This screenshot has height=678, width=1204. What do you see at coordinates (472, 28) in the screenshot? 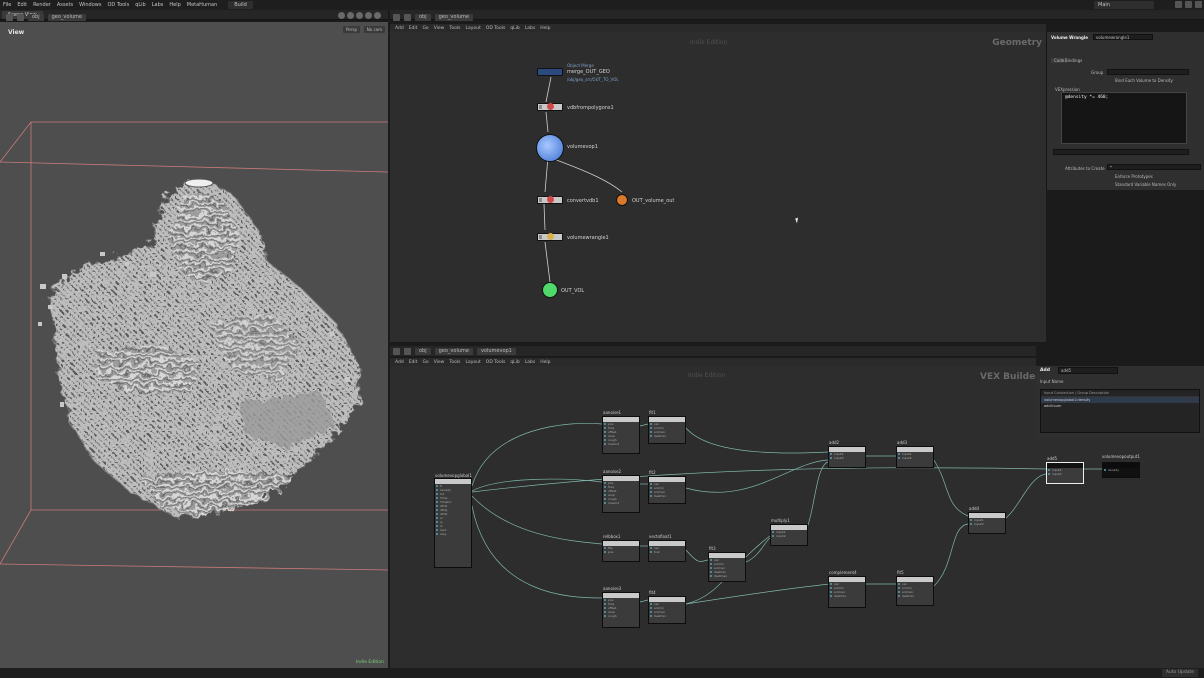
I see `net-menu-layout: Layout` at bounding box center [472, 28].